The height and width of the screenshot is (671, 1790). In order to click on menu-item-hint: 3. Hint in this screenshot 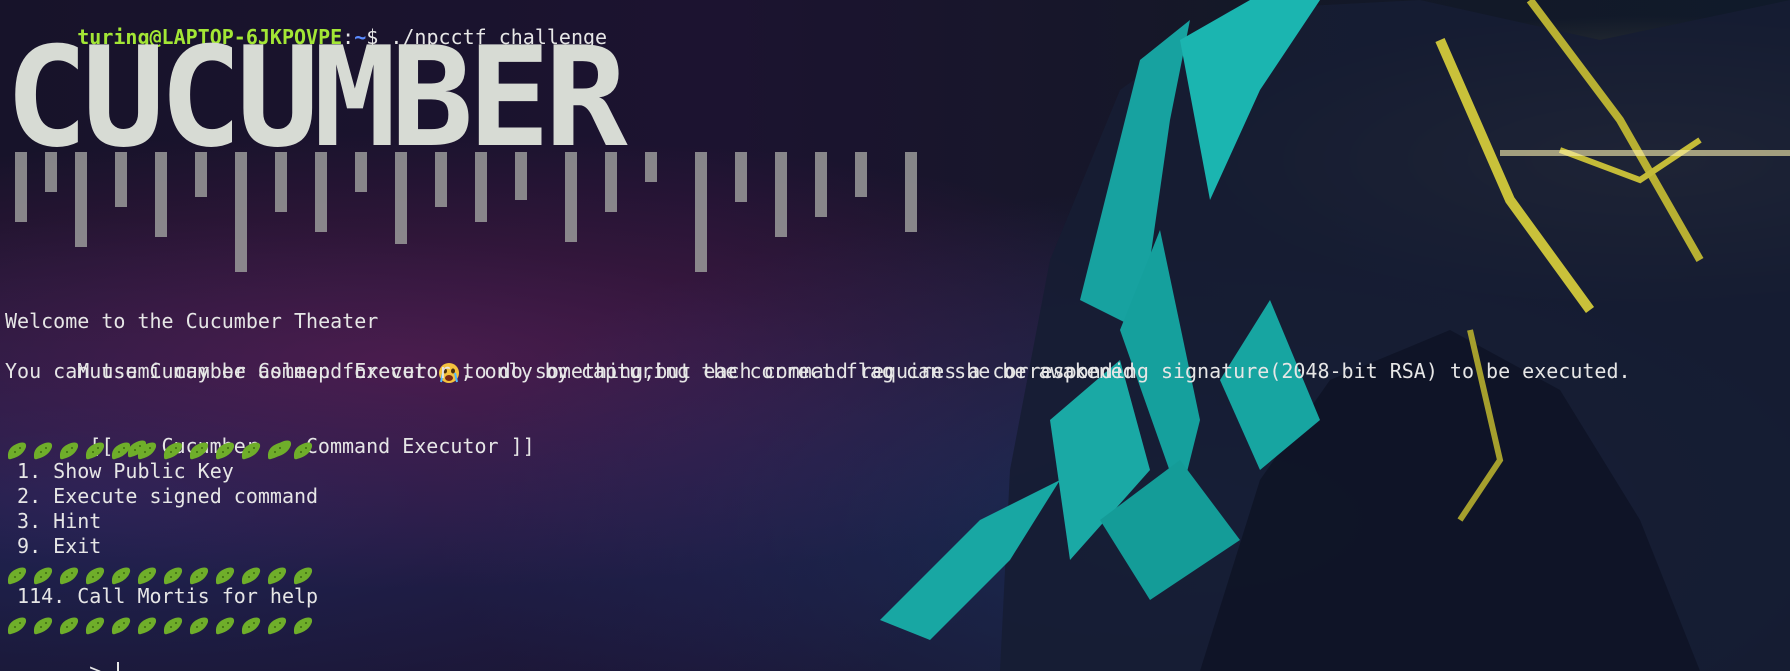, I will do `click(53, 521)`.